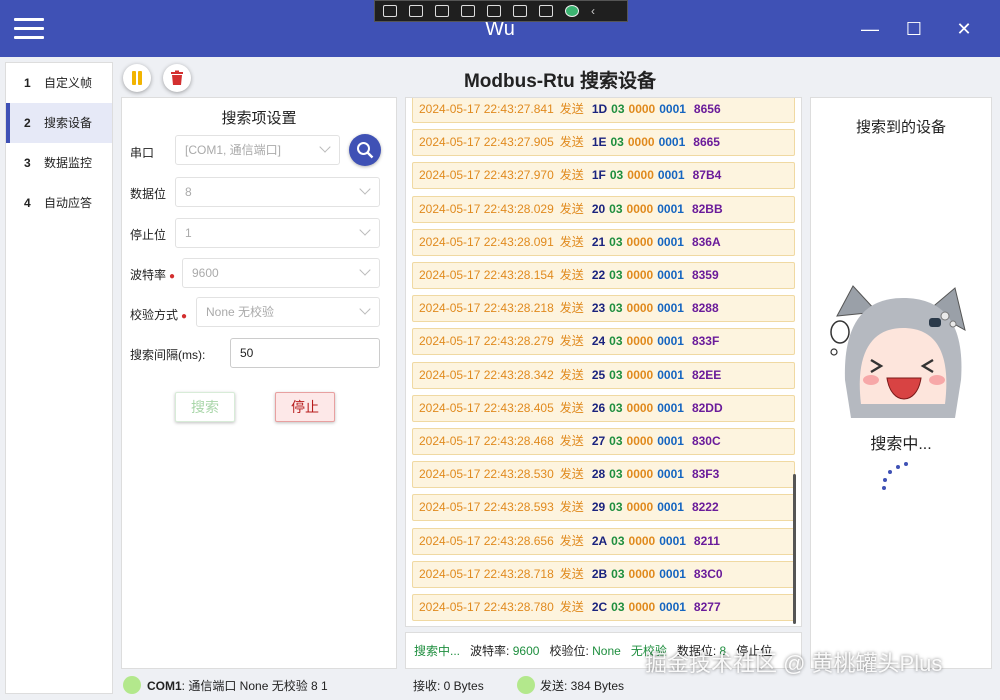 This screenshot has height=700, width=1000. What do you see at coordinates (705, 308) in the screenshot?
I see `log-crc: 8288` at bounding box center [705, 308].